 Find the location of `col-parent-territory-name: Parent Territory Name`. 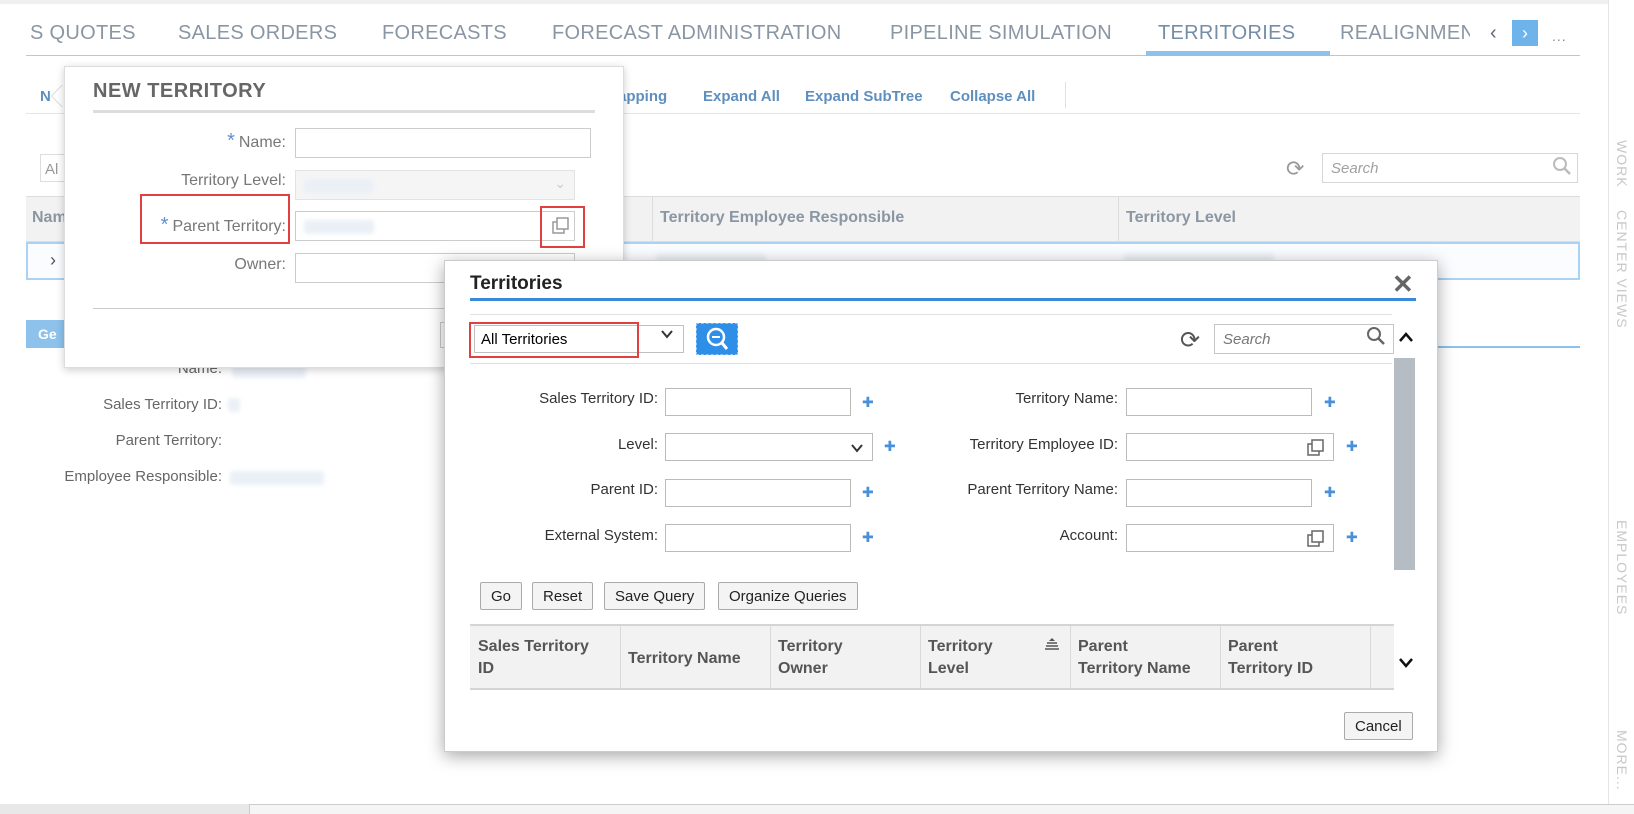

col-parent-territory-name: Parent Territory Name is located at coordinates (1134, 658).